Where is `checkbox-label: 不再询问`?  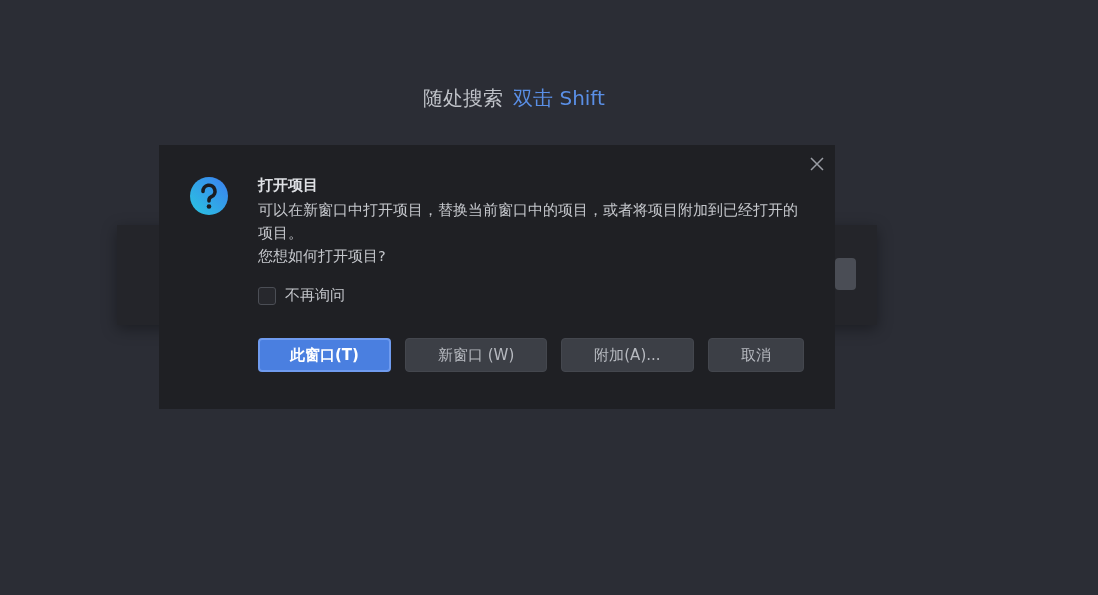 checkbox-label: 不再询问 is located at coordinates (315, 295).